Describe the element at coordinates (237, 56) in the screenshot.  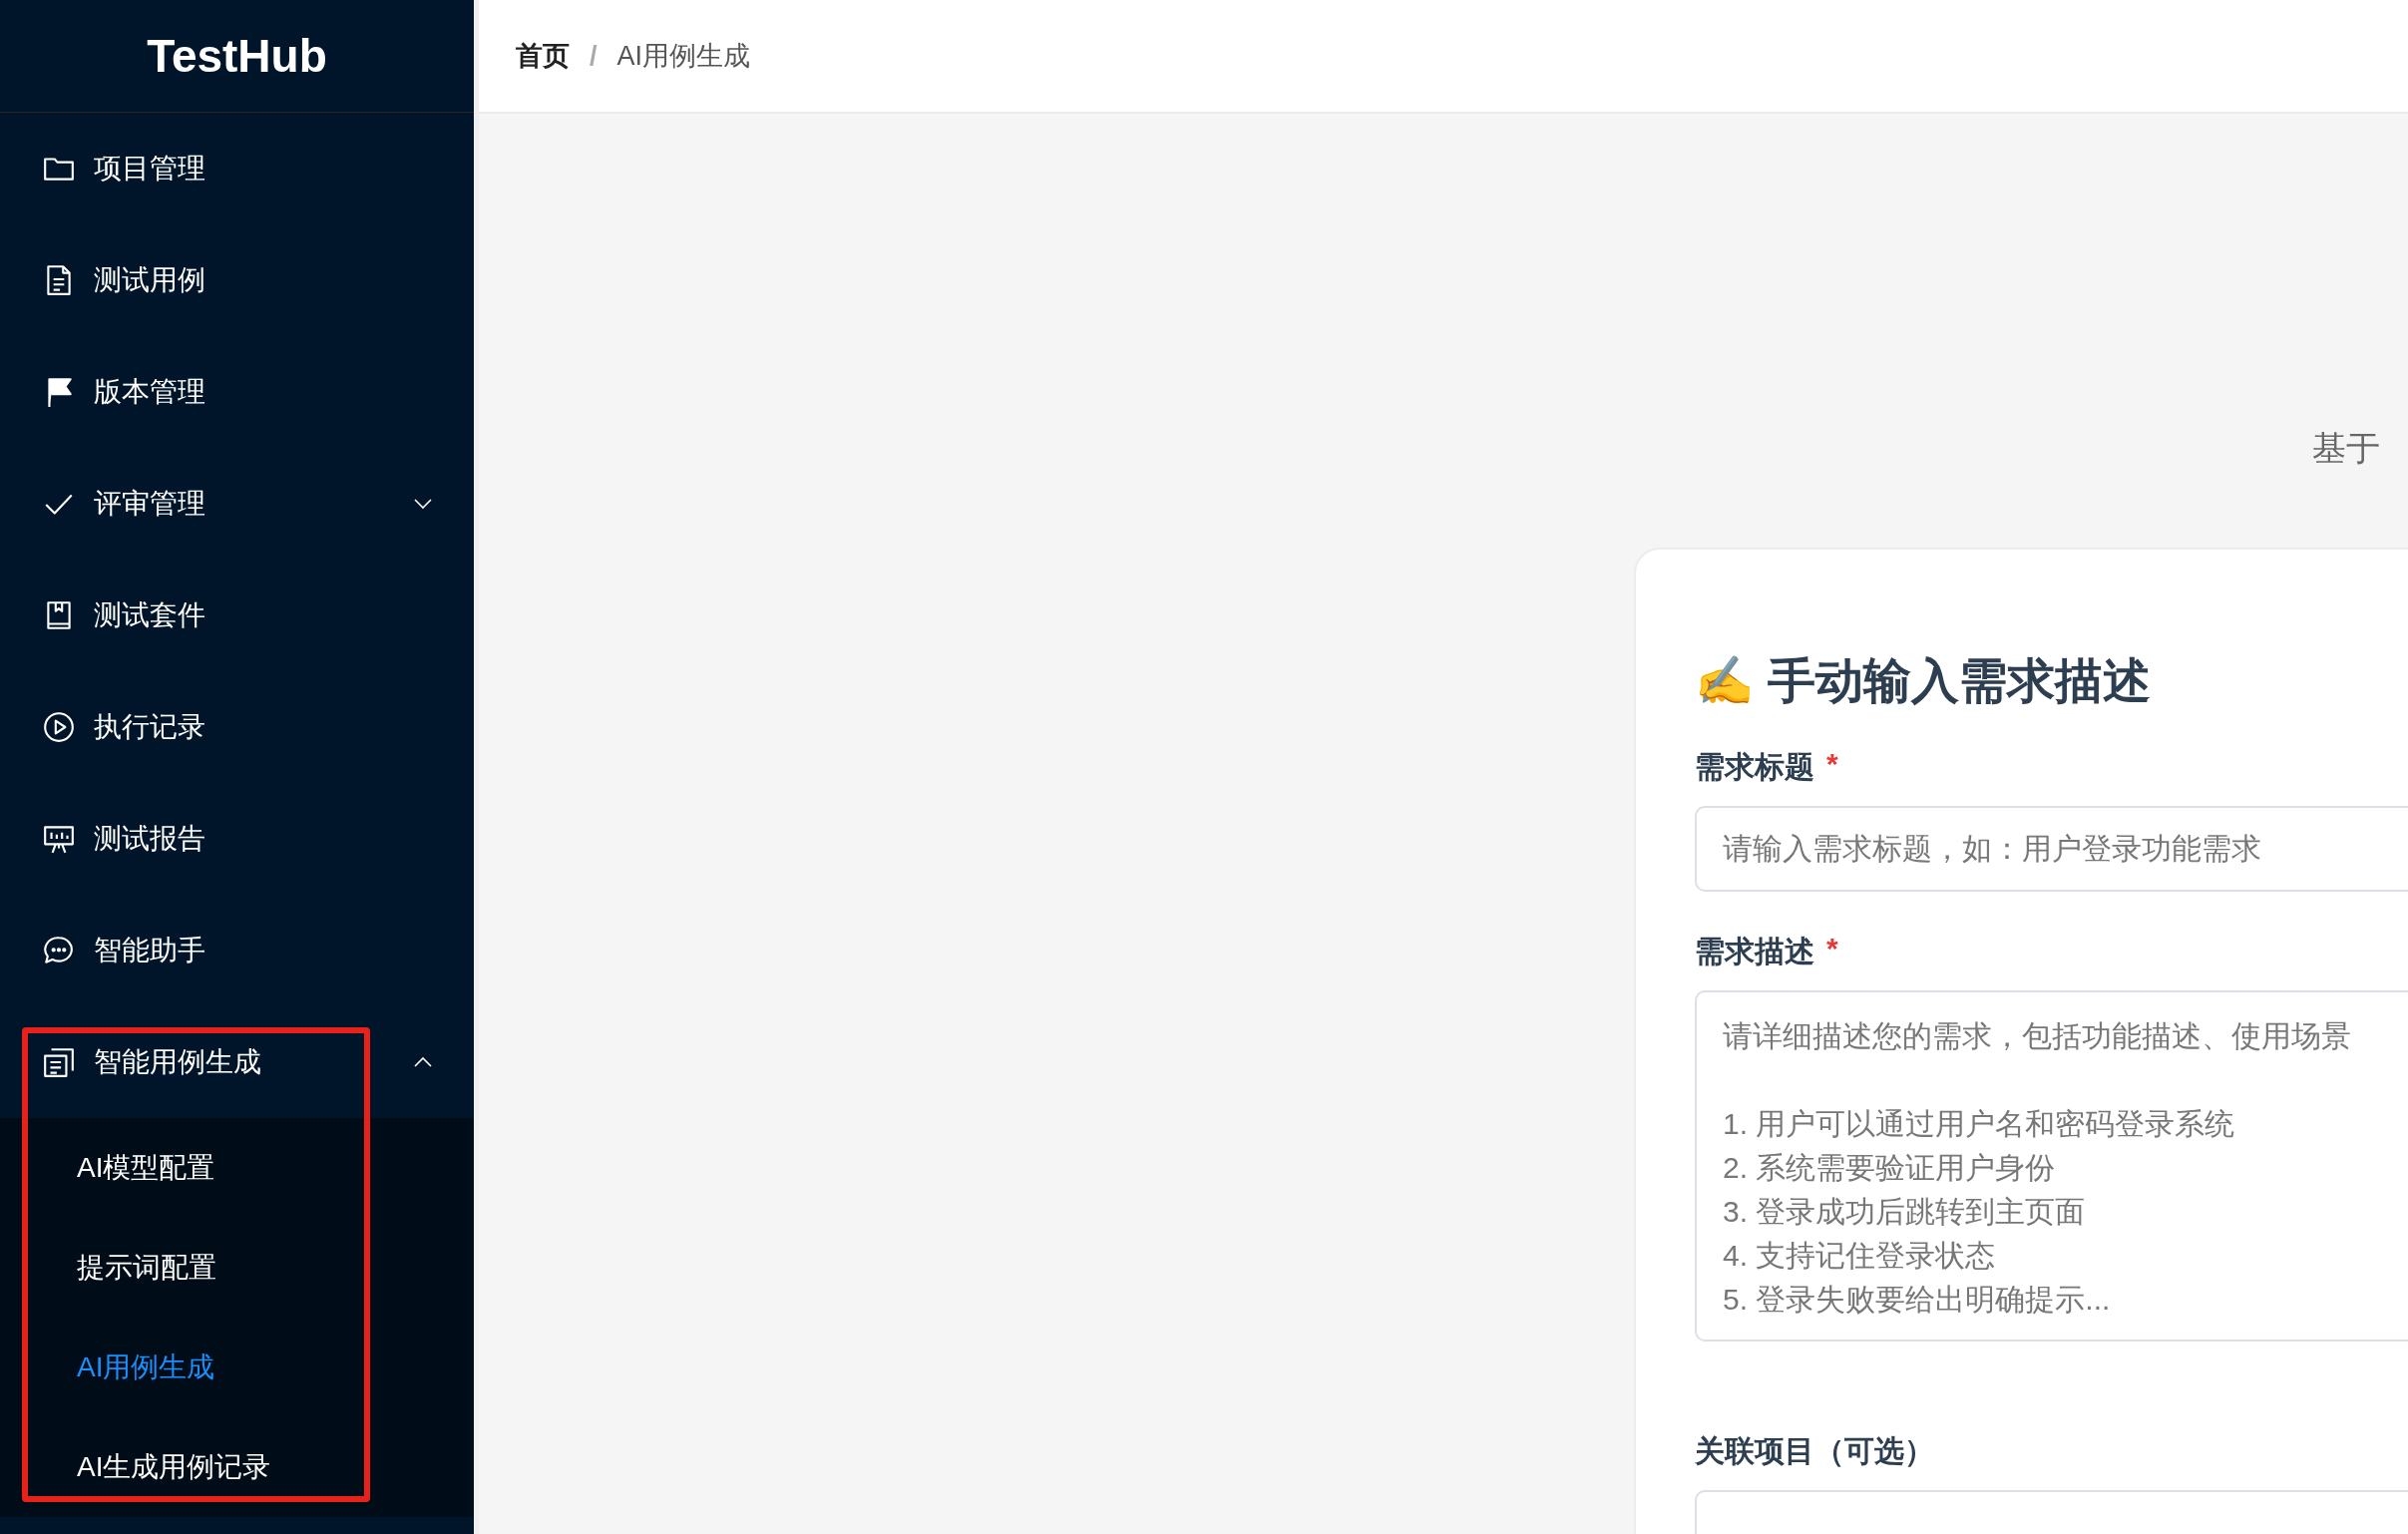
I see `app-logo: TestHub` at that location.